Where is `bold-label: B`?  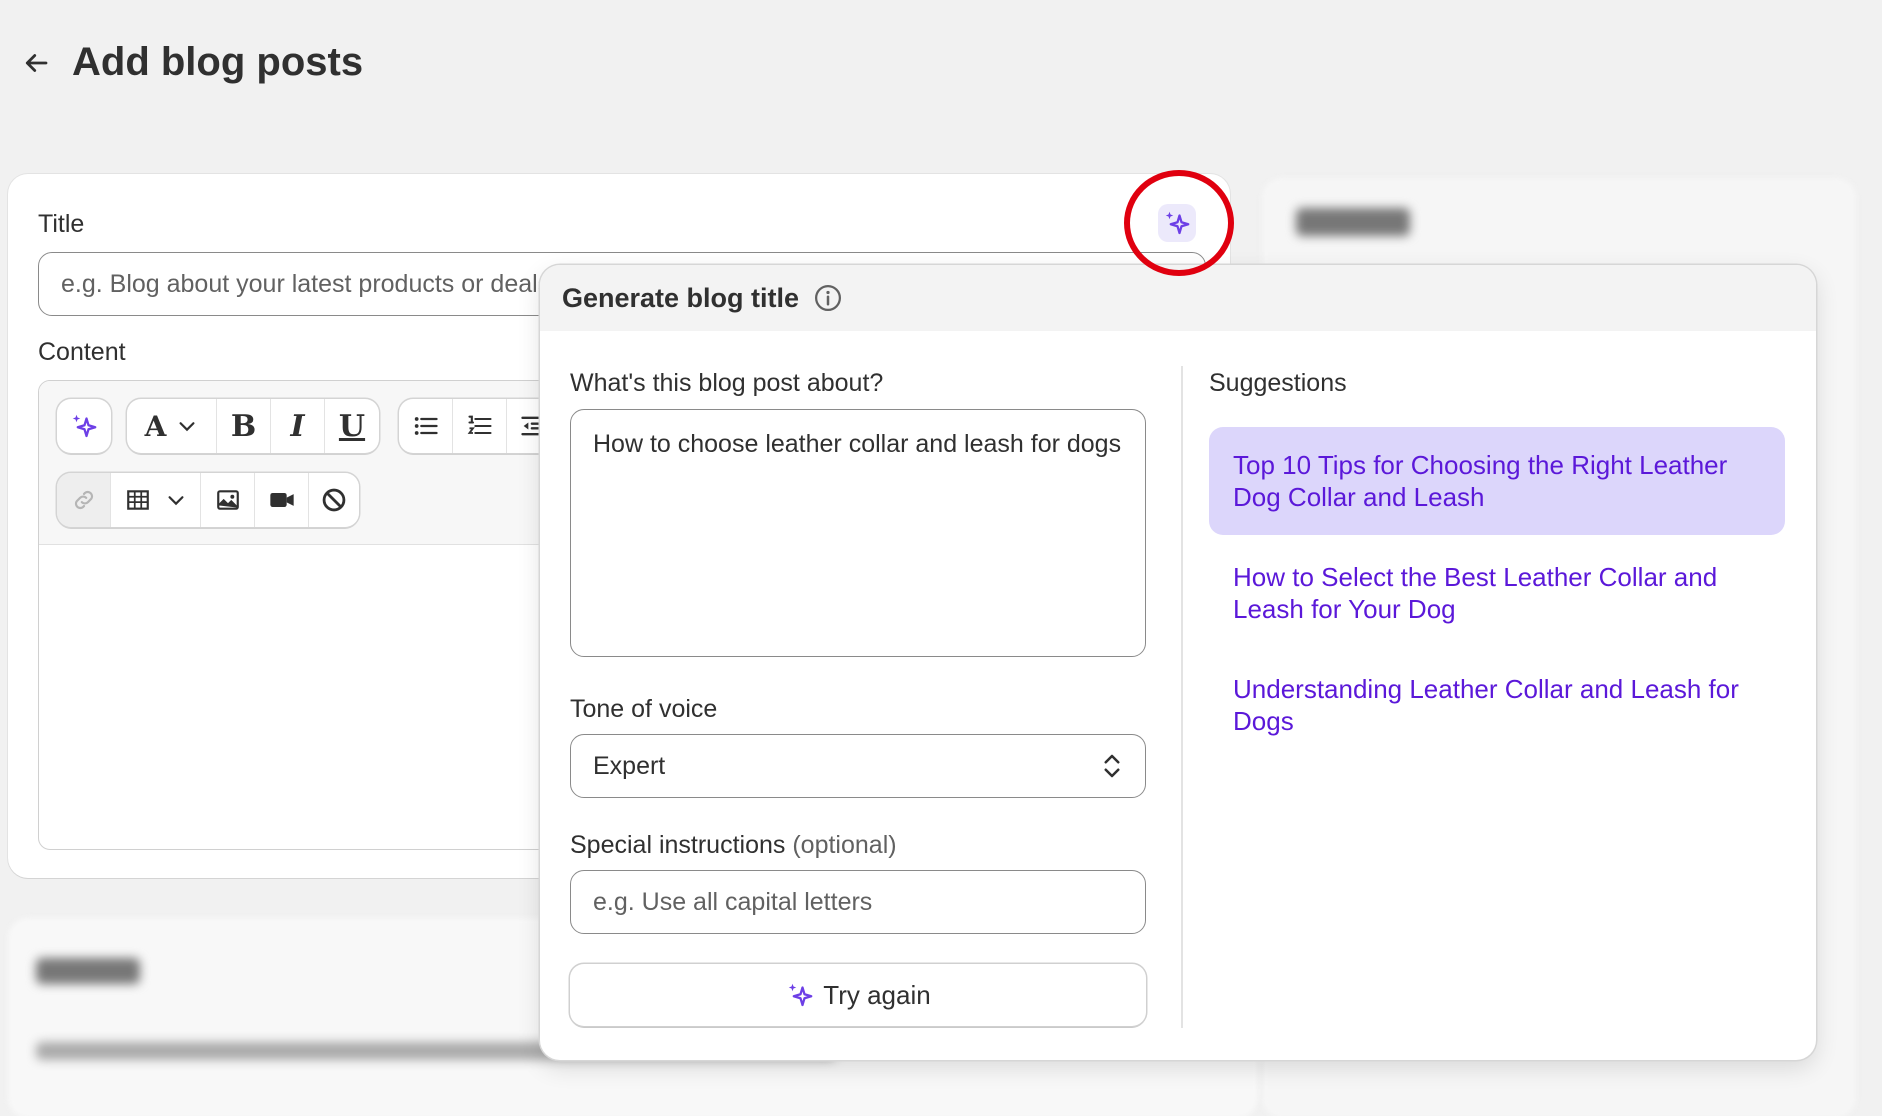
bold-label: B is located at coordinates (243, 426).